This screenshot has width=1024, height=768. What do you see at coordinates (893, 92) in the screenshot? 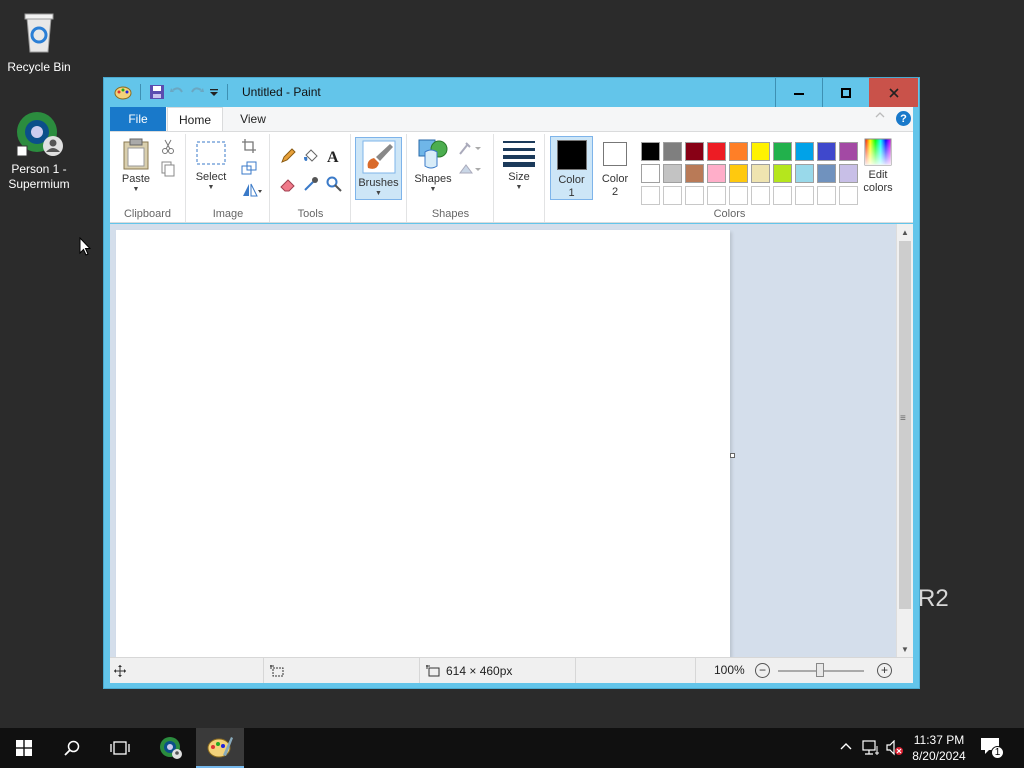
I see `close-button` at bounding box center [893, 92].